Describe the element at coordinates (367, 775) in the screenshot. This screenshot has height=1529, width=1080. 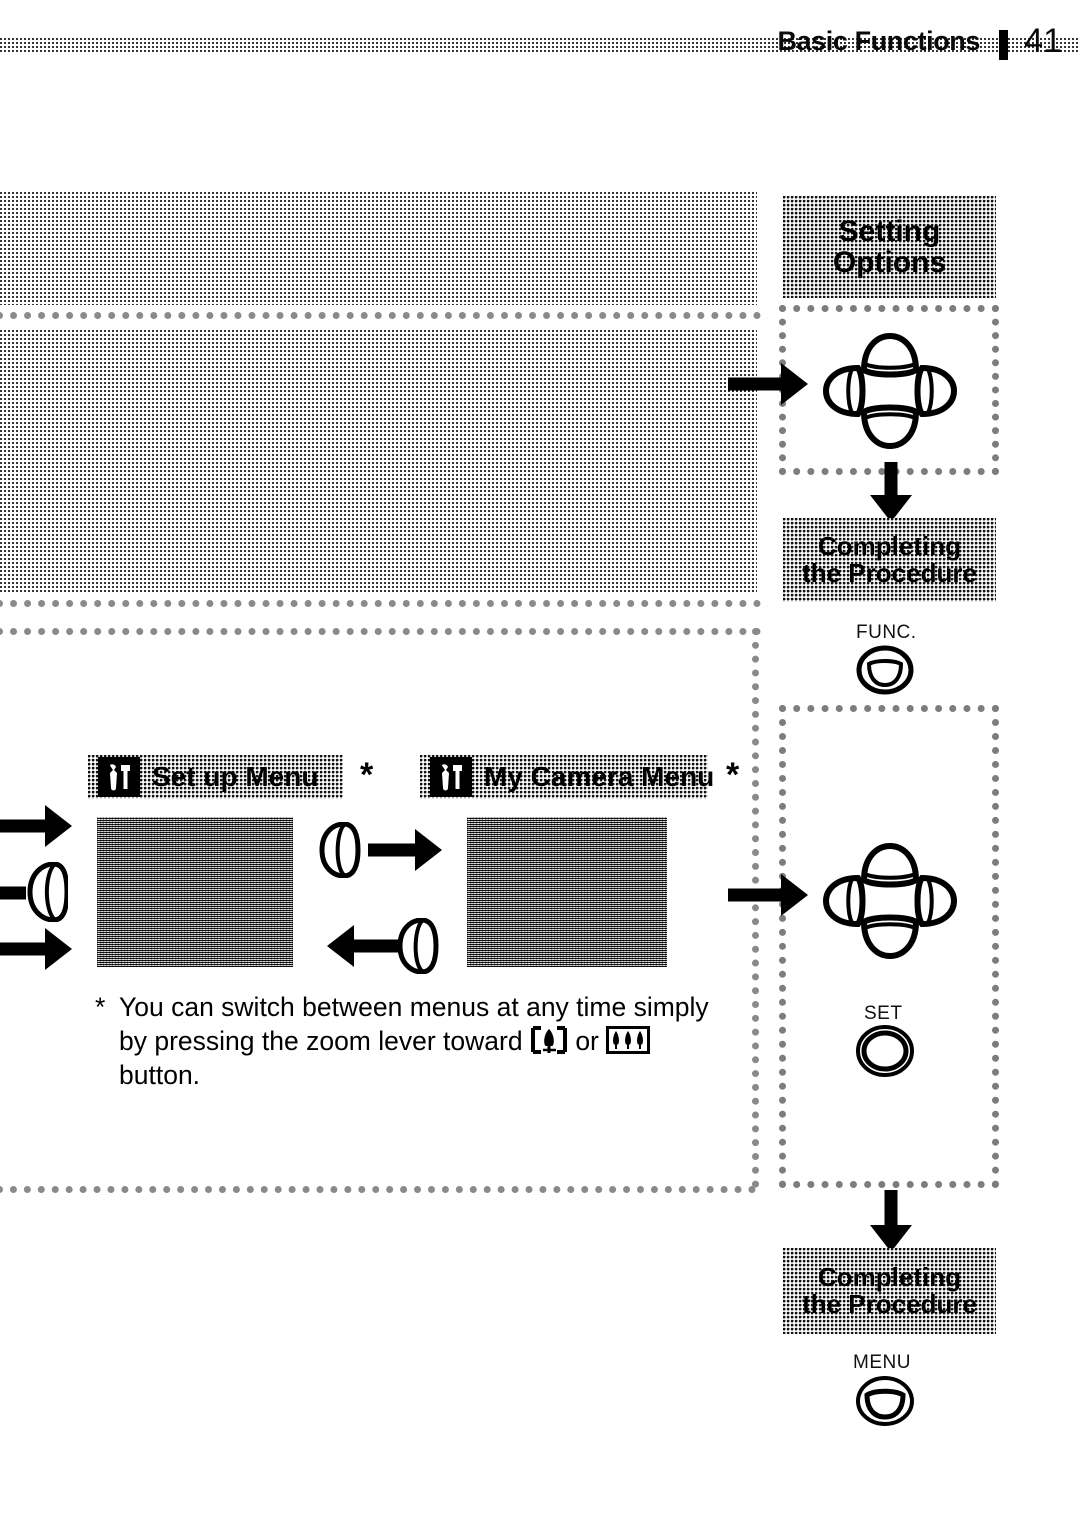
I see `setup-menu-footnote-mark: *` at that location.